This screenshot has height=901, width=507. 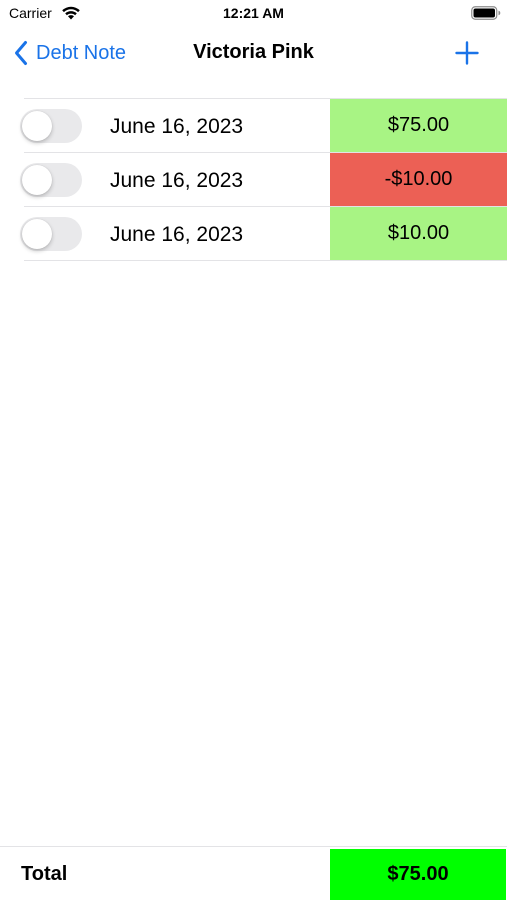 What do you see at coordinates (418, 233) in the screenshot?
I see `entry-amount: $10.00` at bounding box center [418, 233].